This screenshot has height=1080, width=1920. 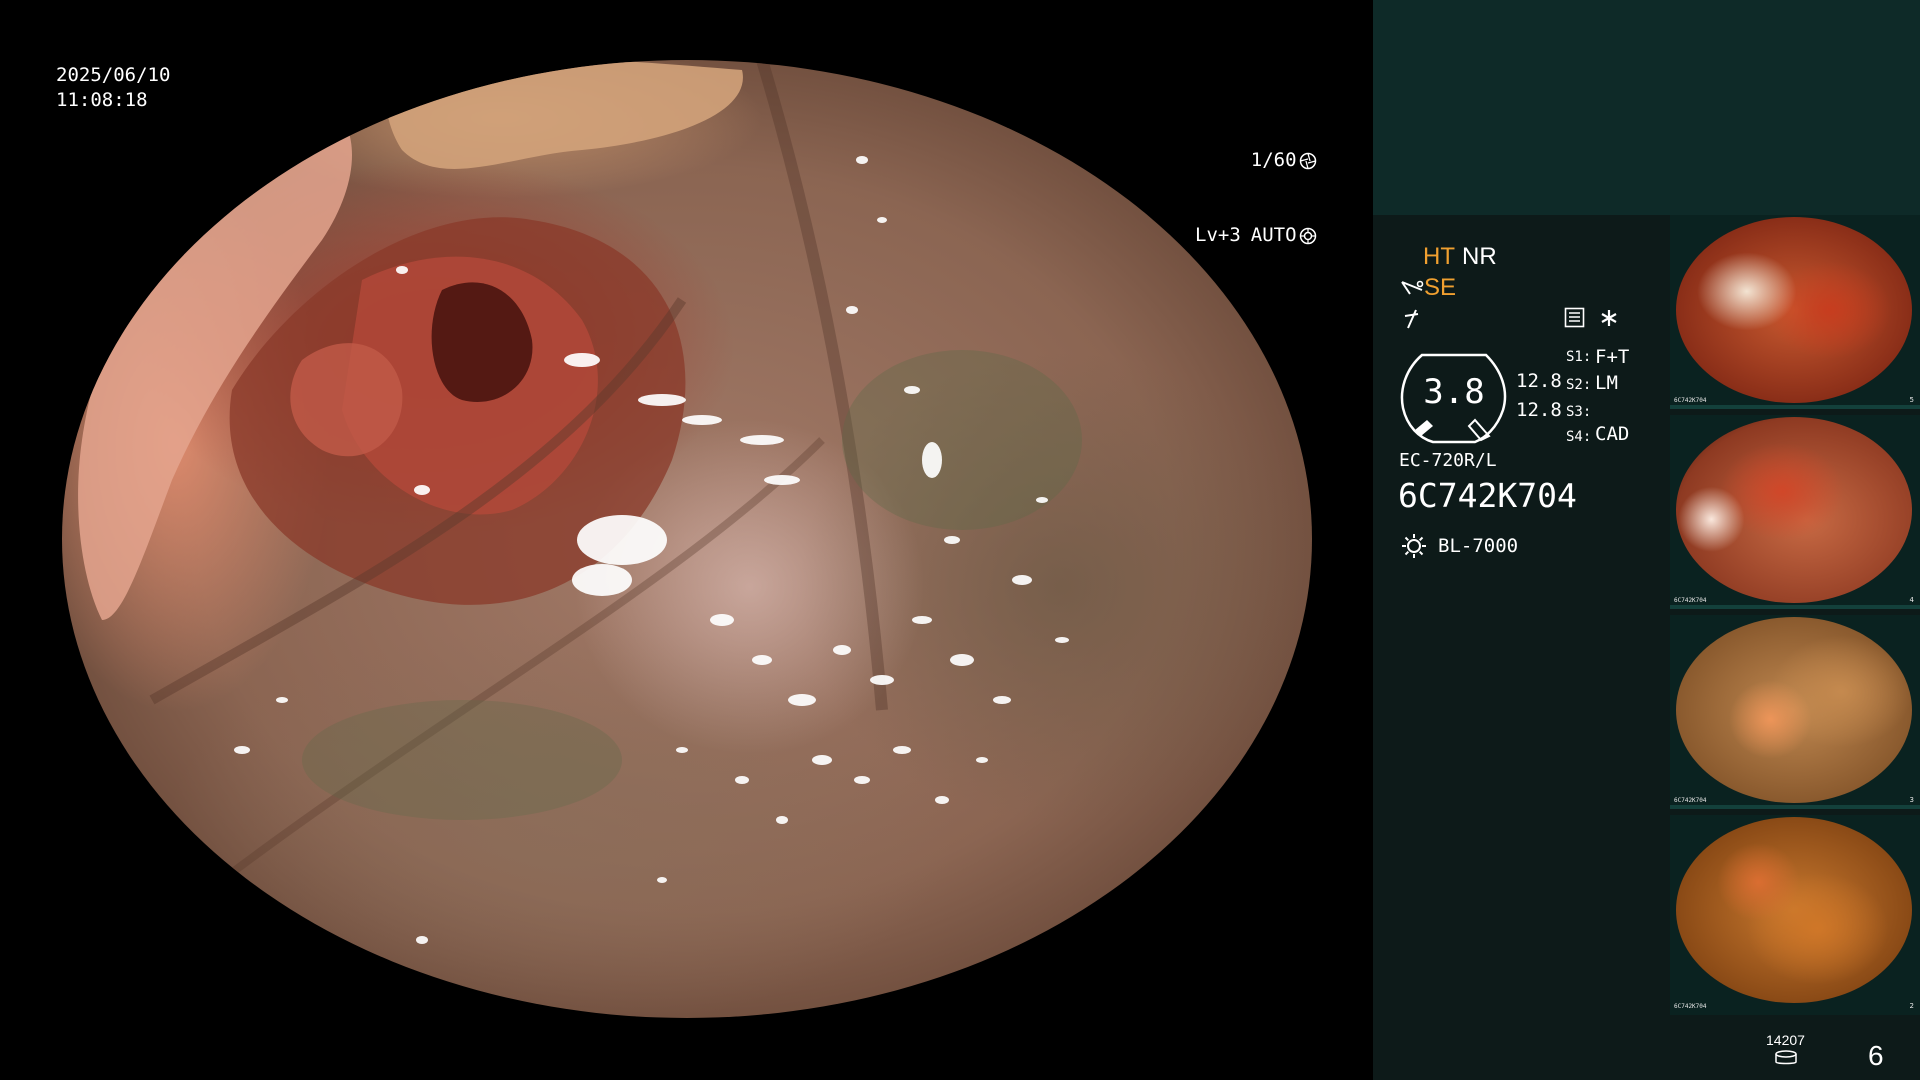 What do you see at coordinates (1579, 412) in the screenshot?
I see `s3-label: S3:` at bounding box center [1579, 412].